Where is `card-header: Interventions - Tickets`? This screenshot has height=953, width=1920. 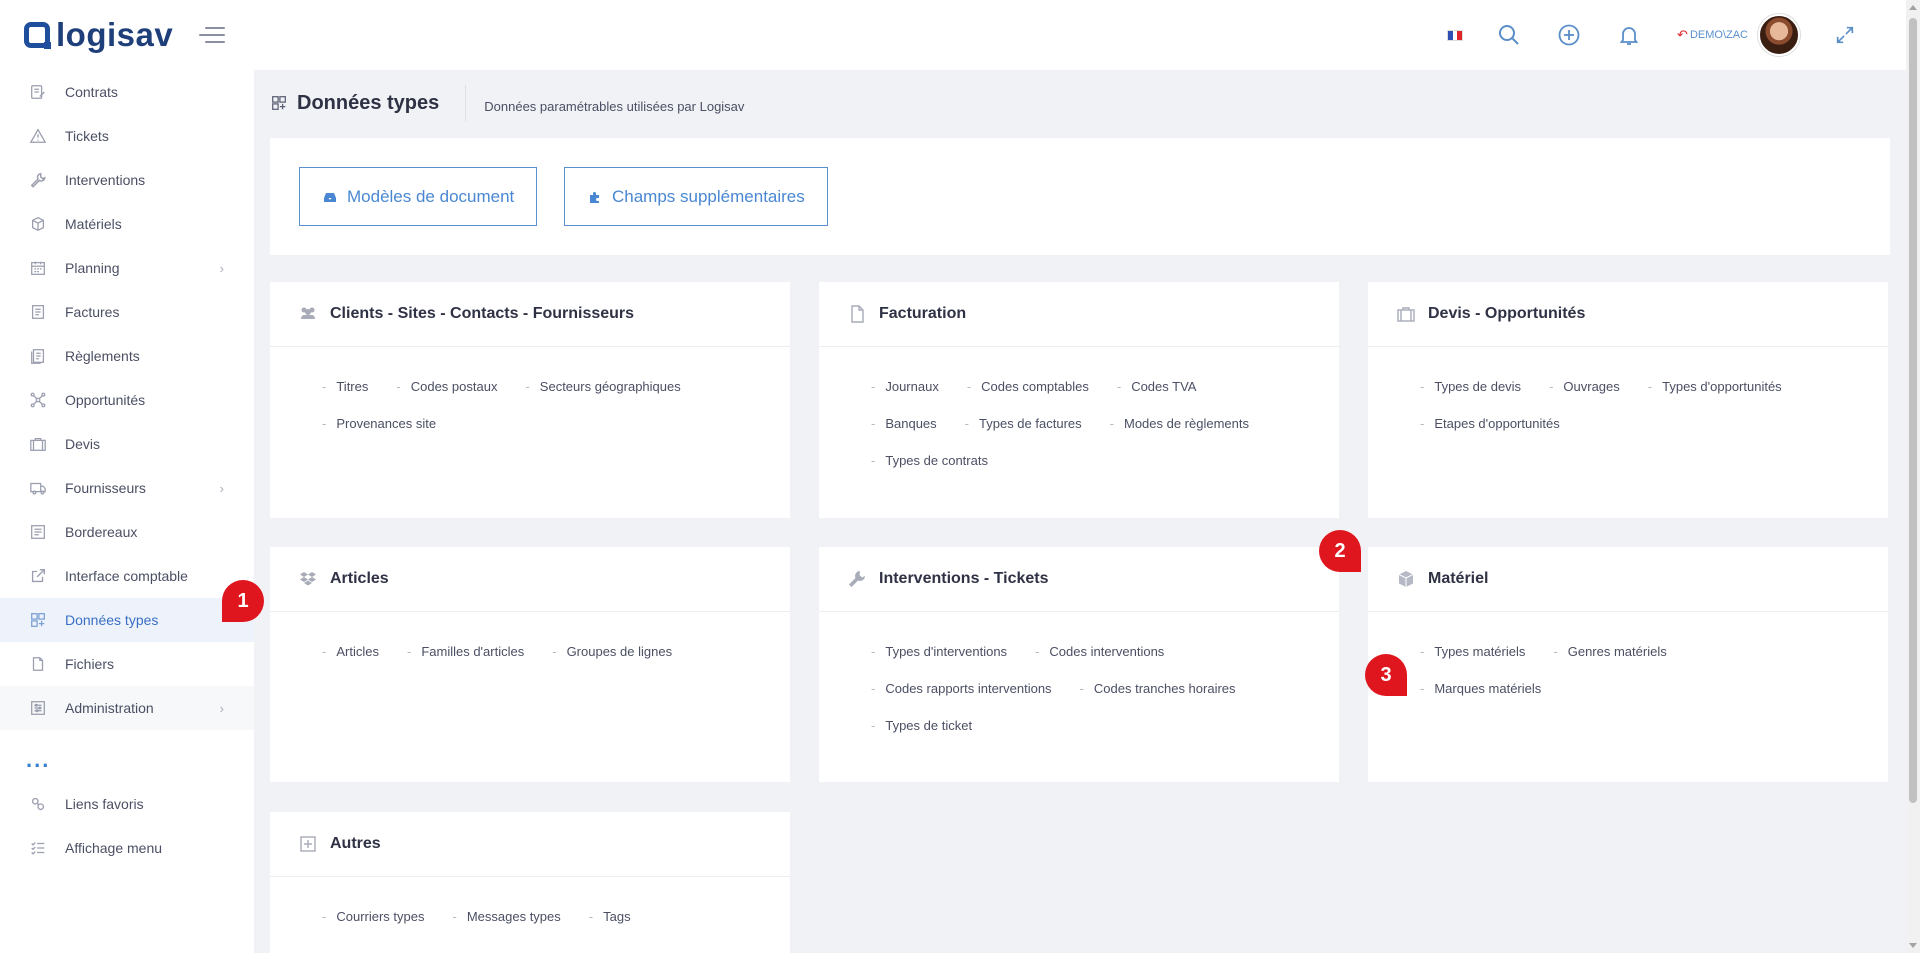
card-header: Interventions - Tickets is located at coordinates (1079, 579).